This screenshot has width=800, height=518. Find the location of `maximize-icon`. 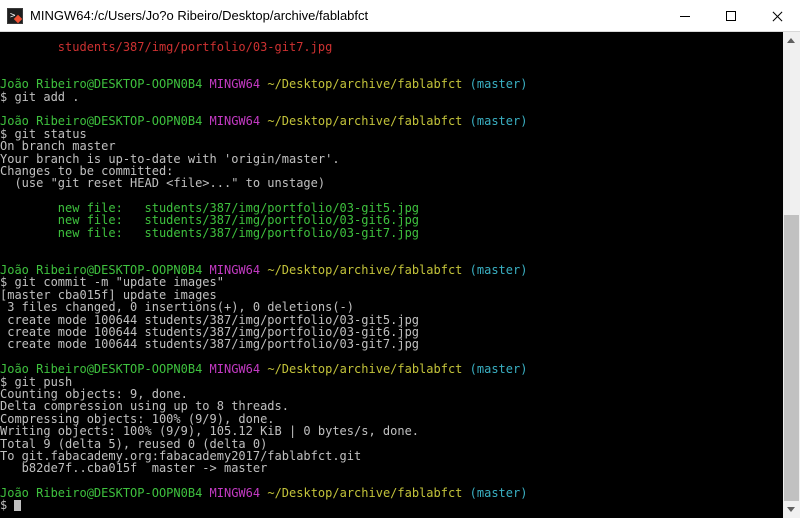

maximize-icon is located at coordinates (731, 16).